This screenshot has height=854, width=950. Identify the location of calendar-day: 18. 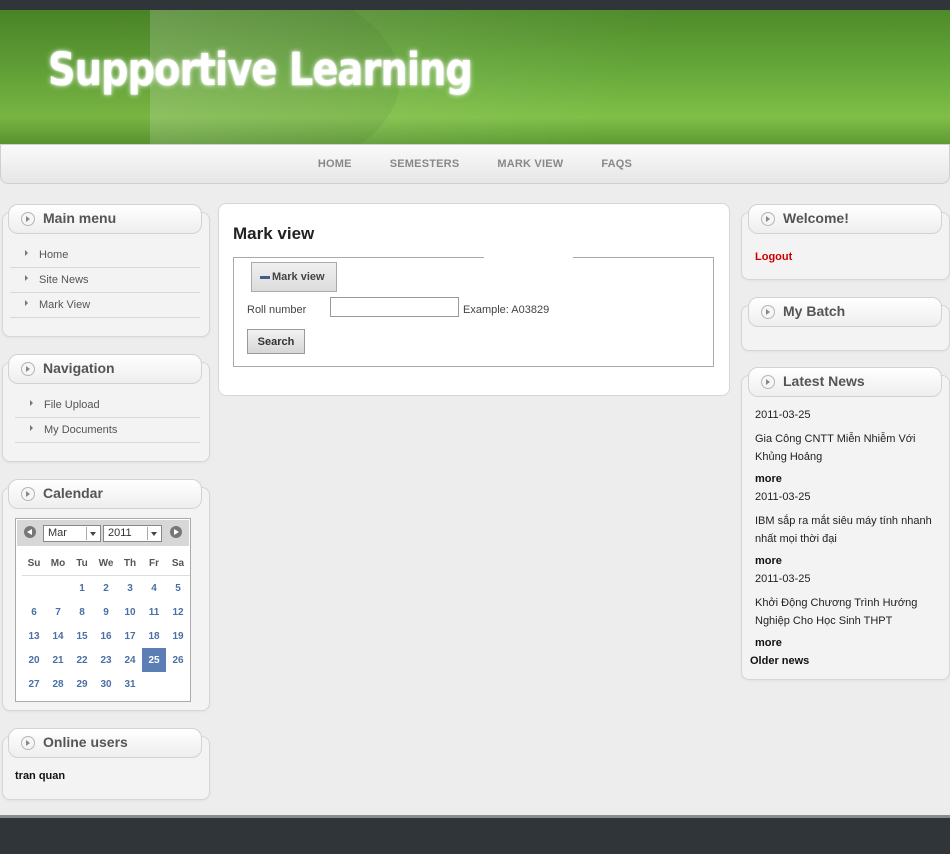
(154, 636).